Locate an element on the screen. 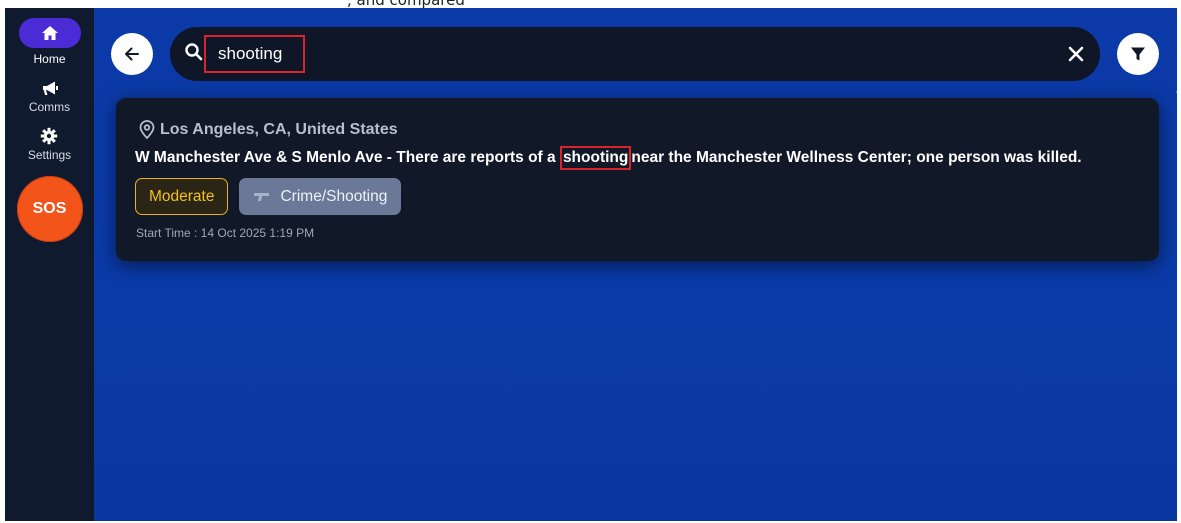 The width and height of the screenshot is (1181, 523). home-icon is located at coordinates (50, 33).